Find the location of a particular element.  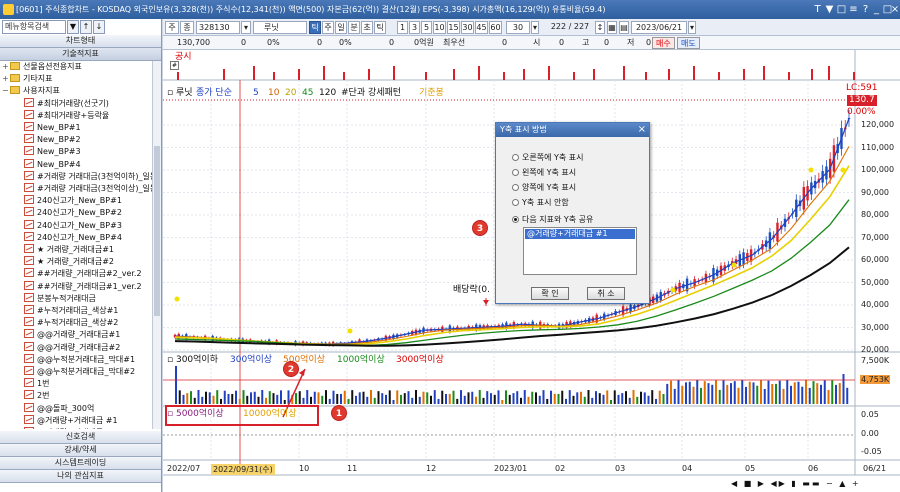

period-minute-button: 분 is located at coordinates (354, 27).